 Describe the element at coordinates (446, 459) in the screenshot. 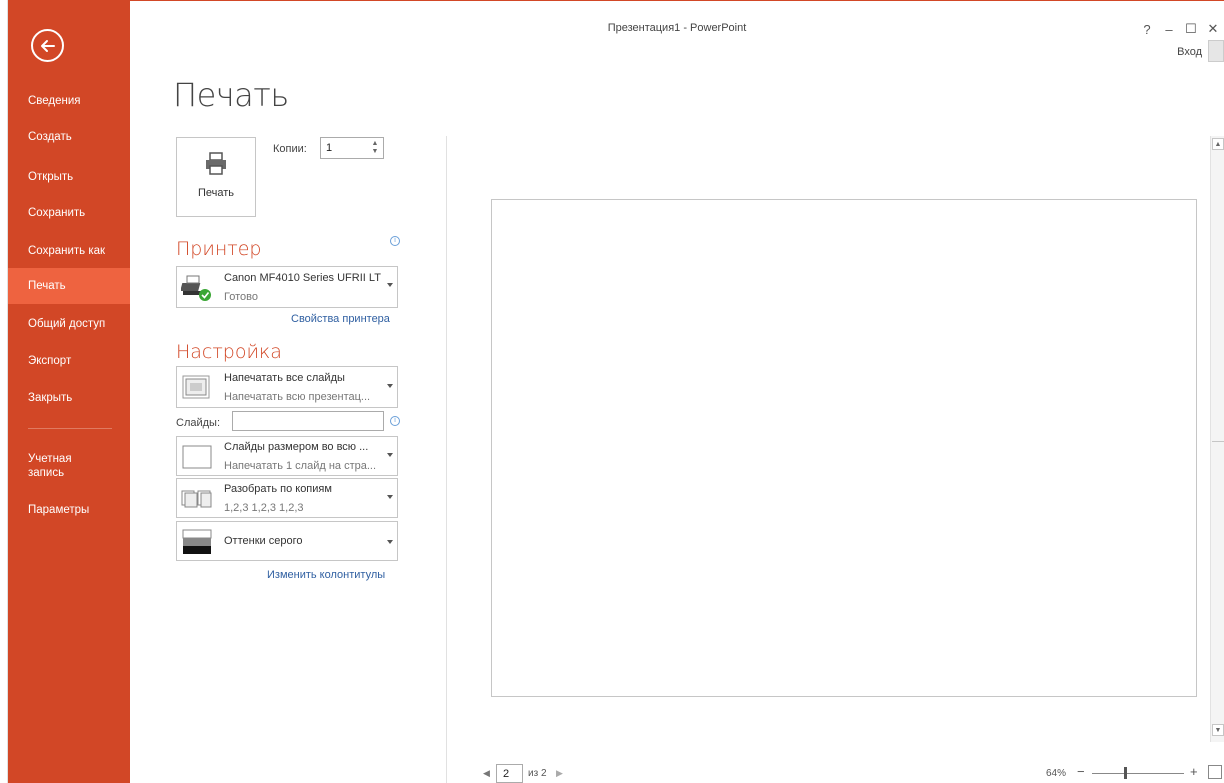

I see `panel-divider` at that location.